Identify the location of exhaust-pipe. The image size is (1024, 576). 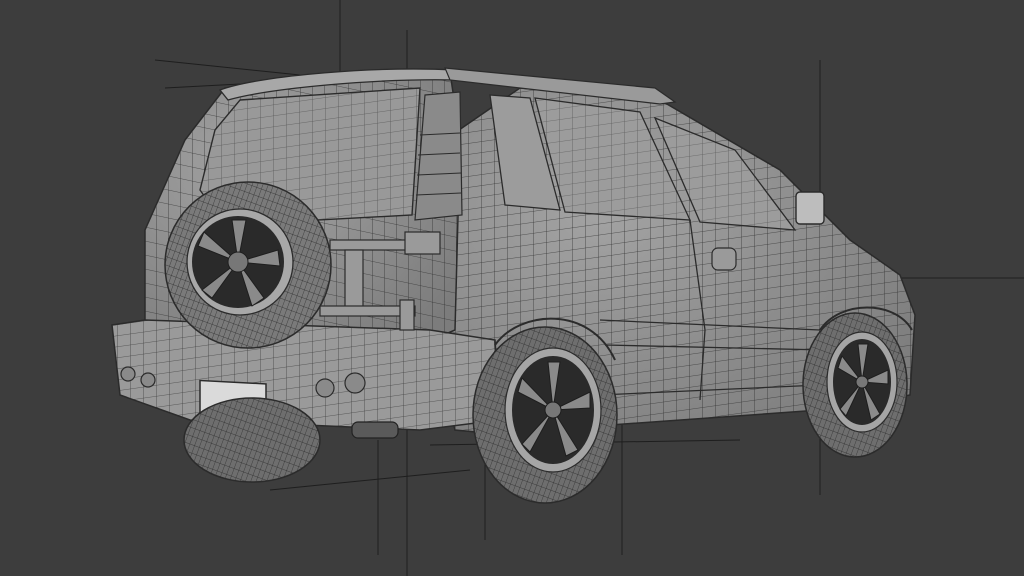
(375, 430).